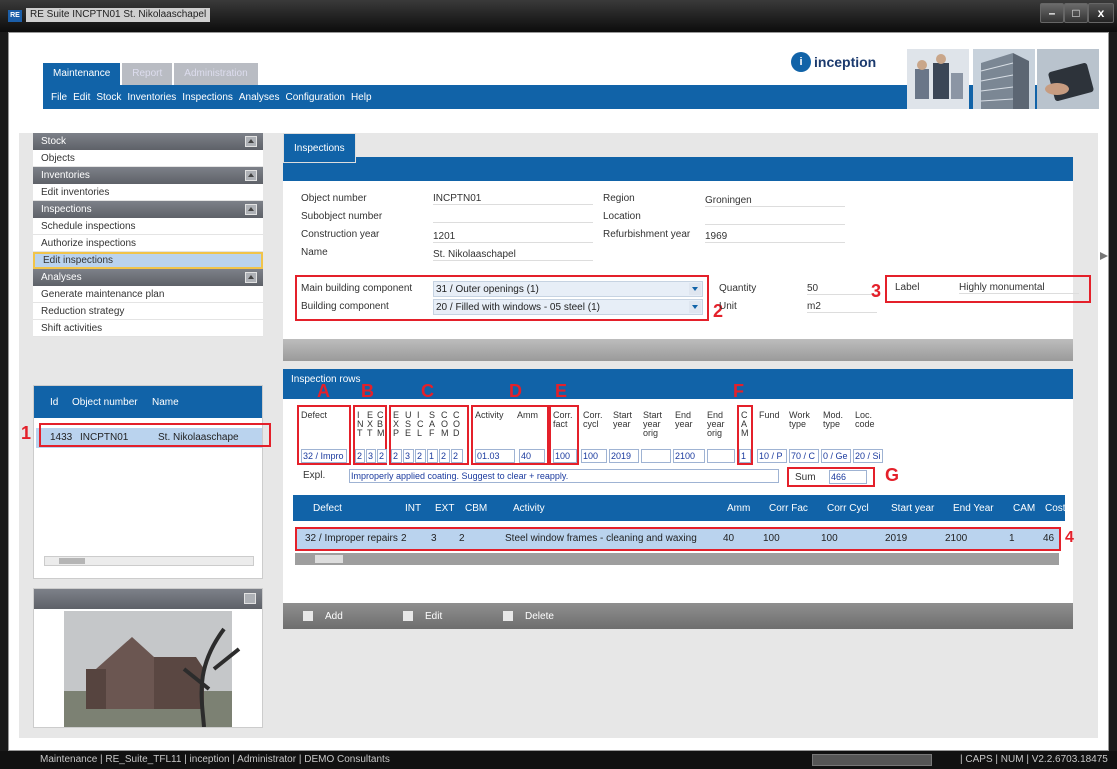 Image resolution: width=1117 pixels, height=769 pixels. I want to click on c1-input: 2, so click(444, 456).